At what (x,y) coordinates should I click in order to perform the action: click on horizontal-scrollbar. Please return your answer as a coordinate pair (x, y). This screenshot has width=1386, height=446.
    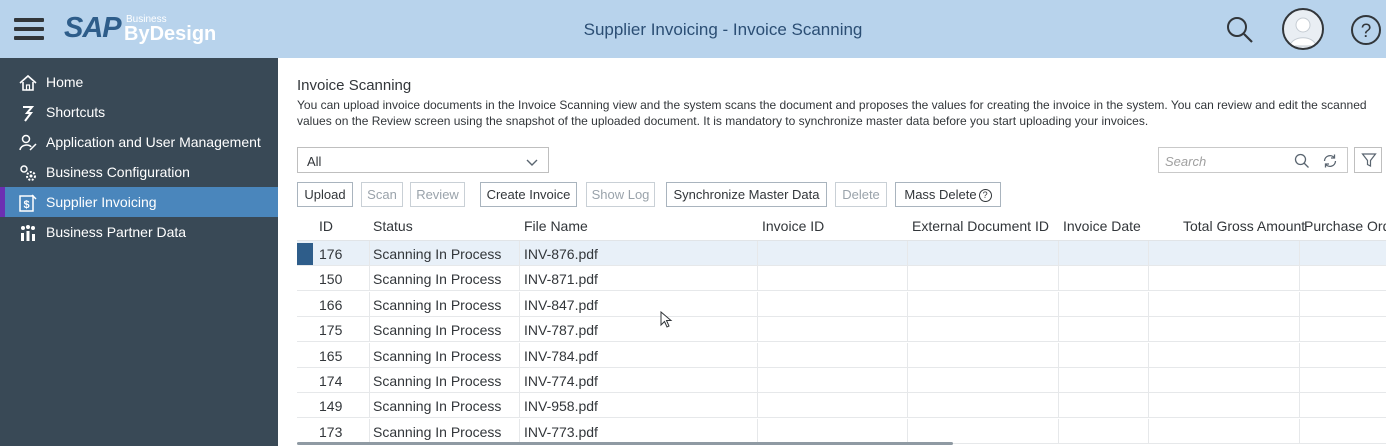
    Looking at the image, I should click on (625, 443).